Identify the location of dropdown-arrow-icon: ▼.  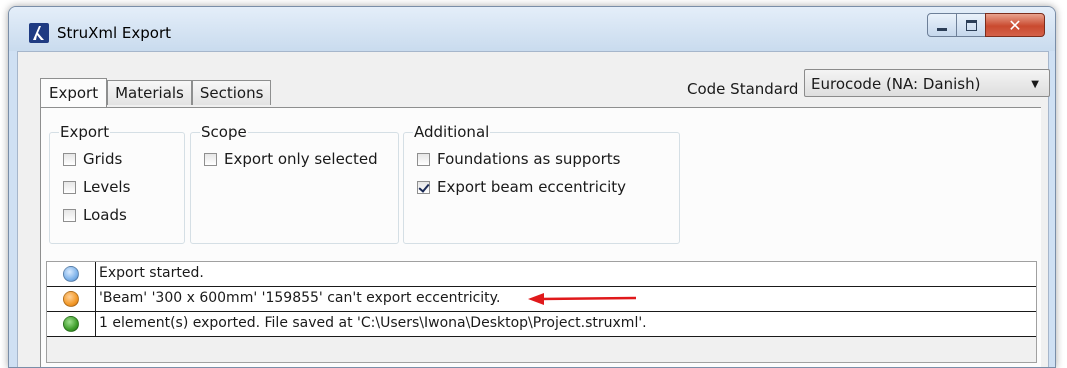
(1035, 84).